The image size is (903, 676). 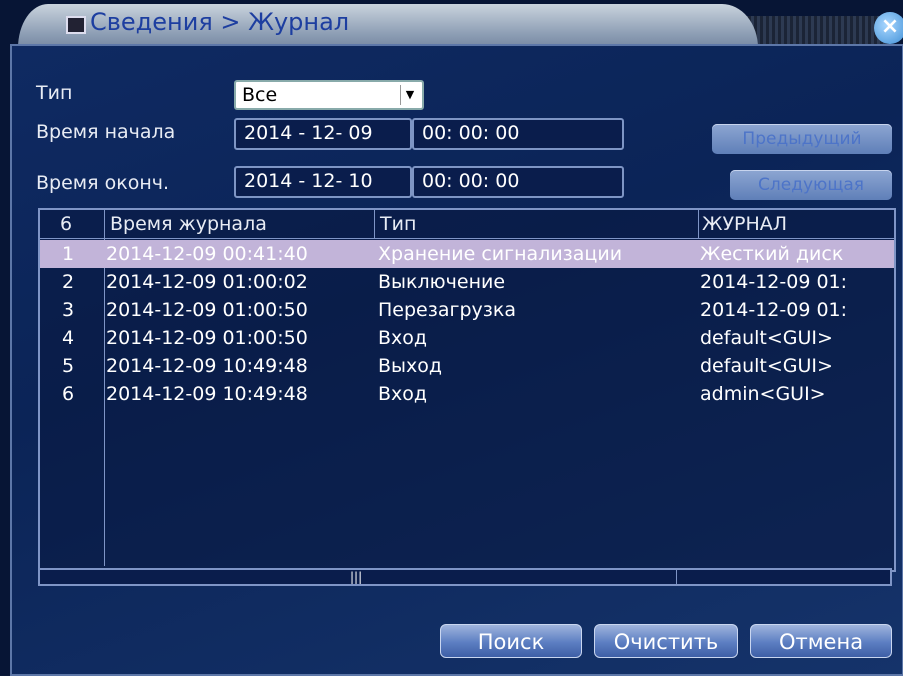 I want to click on row-number: 6, so click(x=68, y=394).